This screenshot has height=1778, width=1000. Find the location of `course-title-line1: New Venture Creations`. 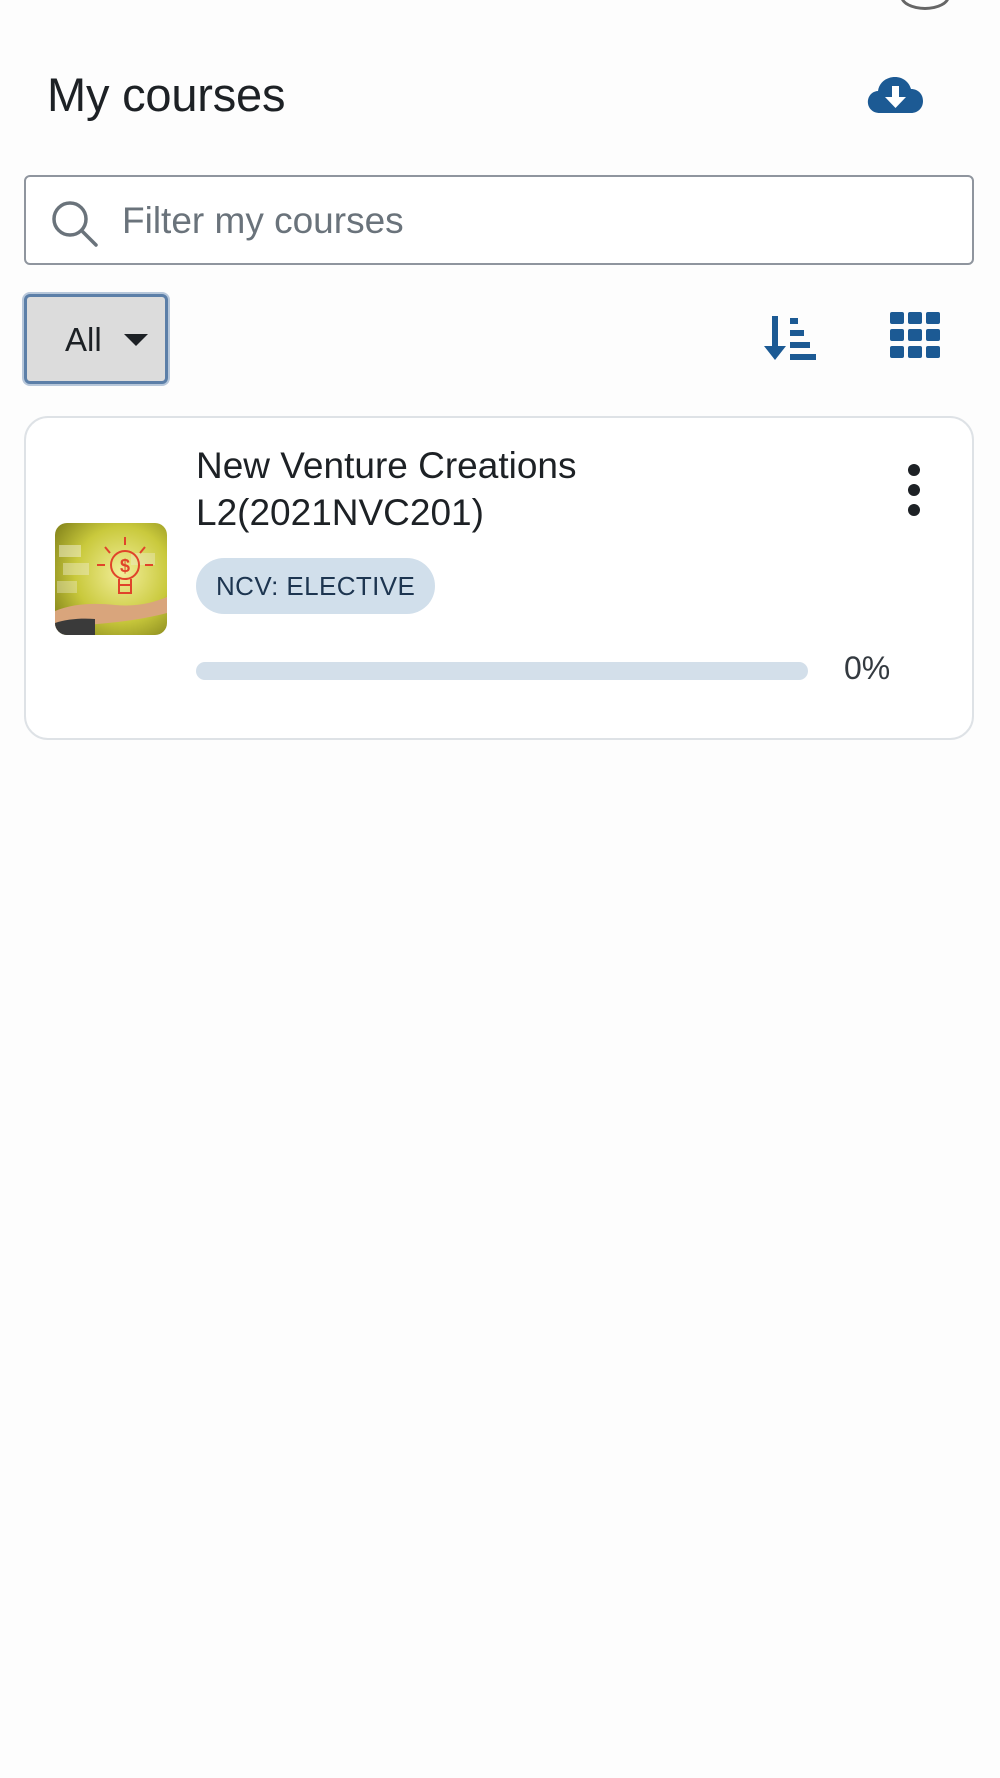

course-title-line1: New Venture Creations is located at coordinates (386, 465).